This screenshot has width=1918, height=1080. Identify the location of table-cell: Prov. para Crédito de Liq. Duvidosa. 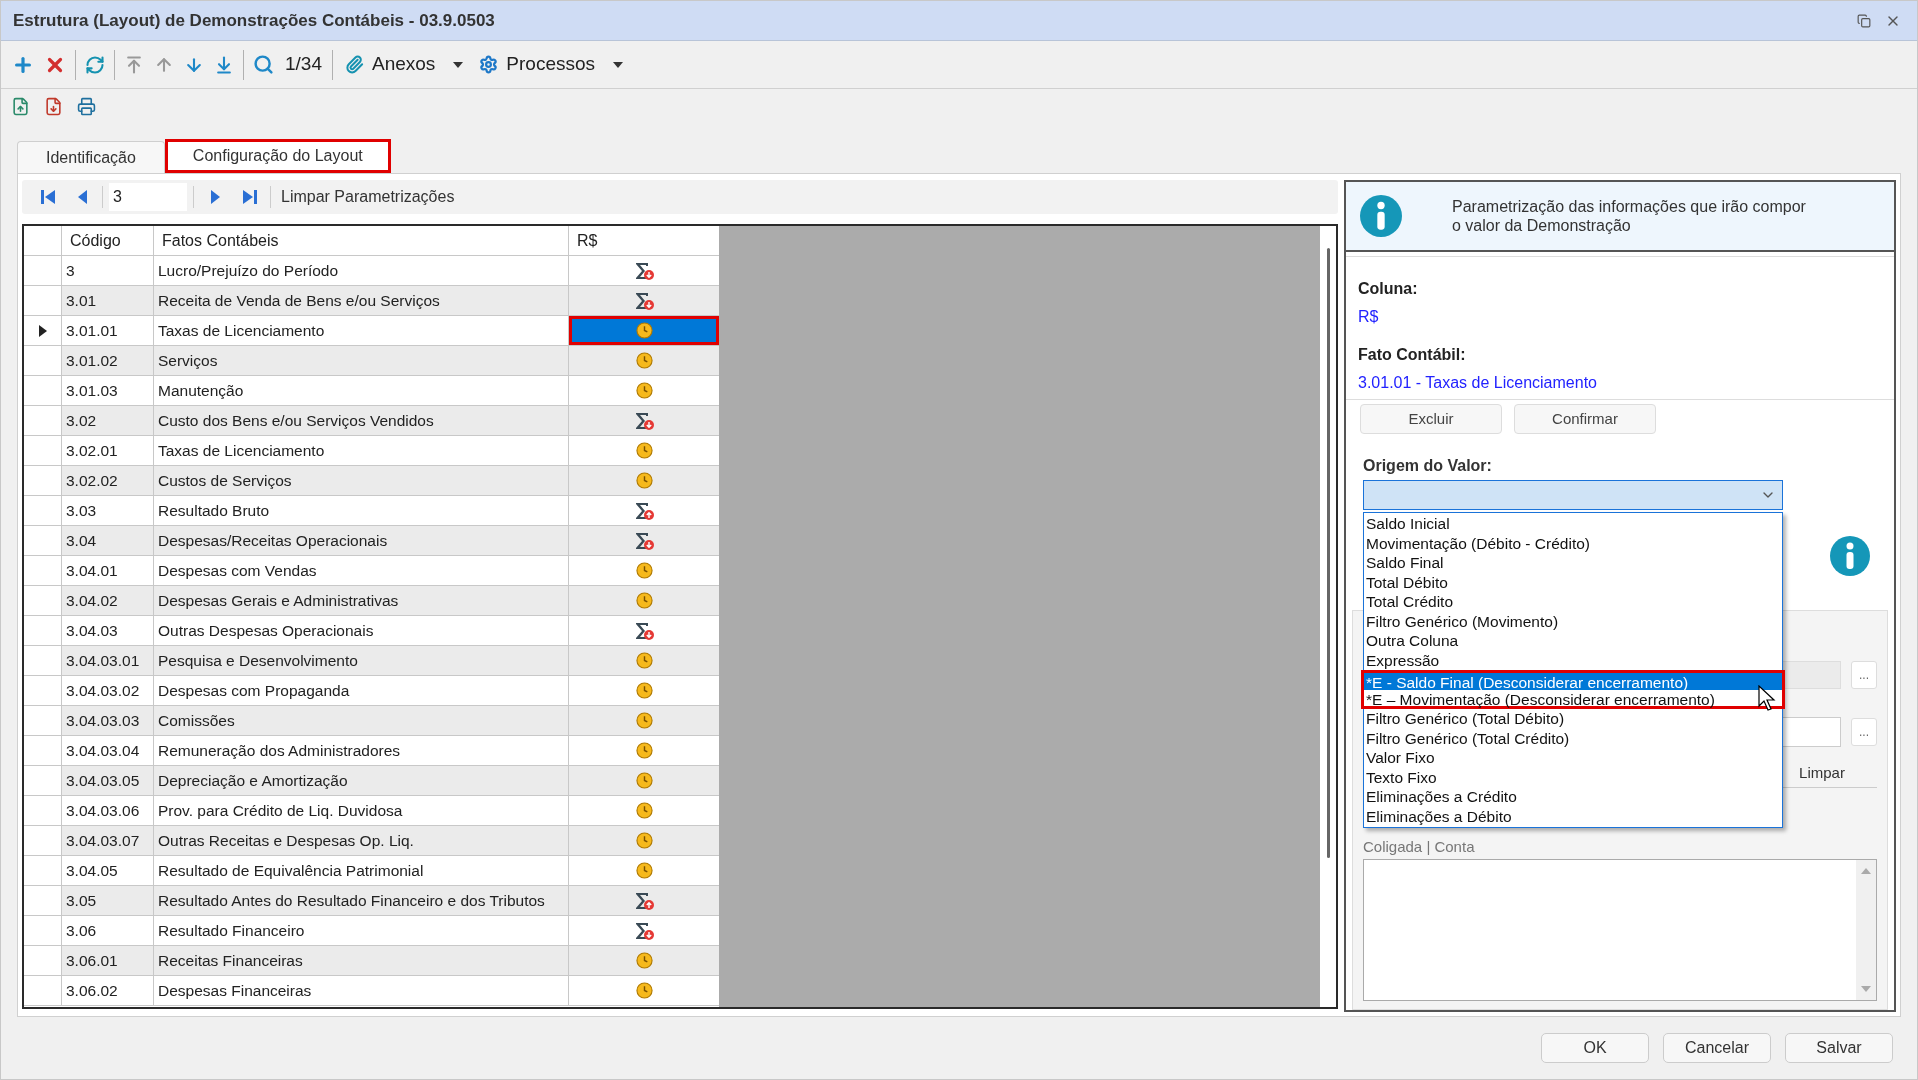
(361, 810).